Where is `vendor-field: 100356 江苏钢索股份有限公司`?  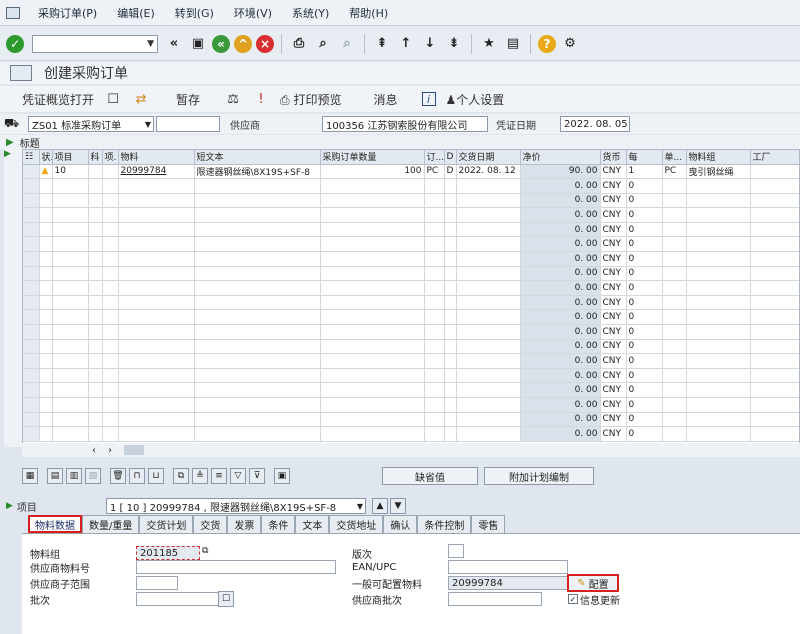 vendor-field: 100356 江苏钢索股份有限公司 is located at coordinates (405, 124).